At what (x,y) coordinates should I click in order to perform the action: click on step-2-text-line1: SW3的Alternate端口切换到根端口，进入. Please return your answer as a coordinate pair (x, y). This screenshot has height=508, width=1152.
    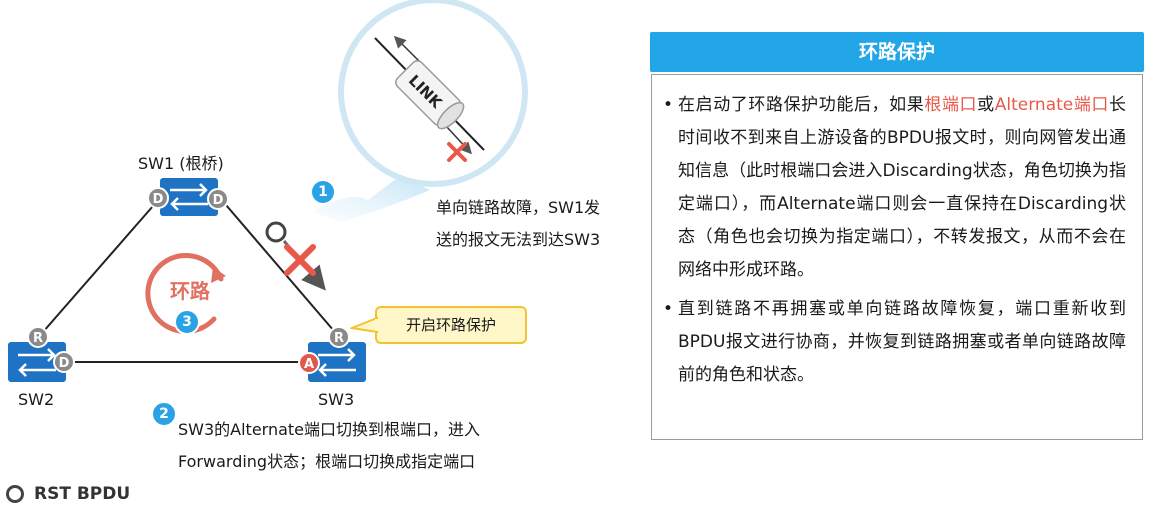
    Looking at the image, I should click on (329, 429).